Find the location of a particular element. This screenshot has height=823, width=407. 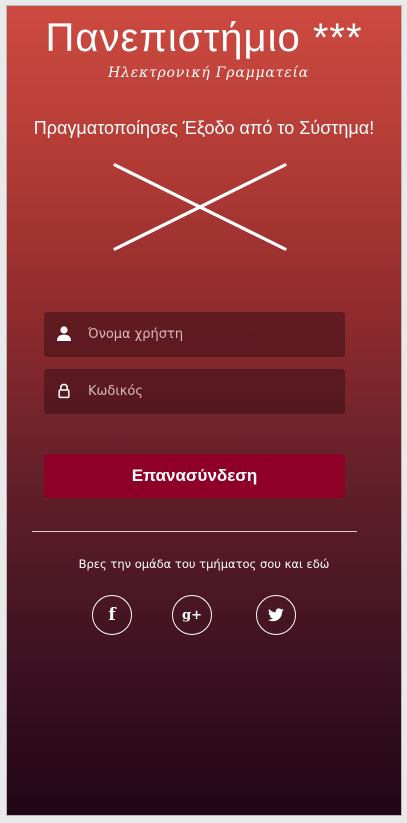

page-title: Πανεπιστήμιο *** is located at coordinates (204, 38).